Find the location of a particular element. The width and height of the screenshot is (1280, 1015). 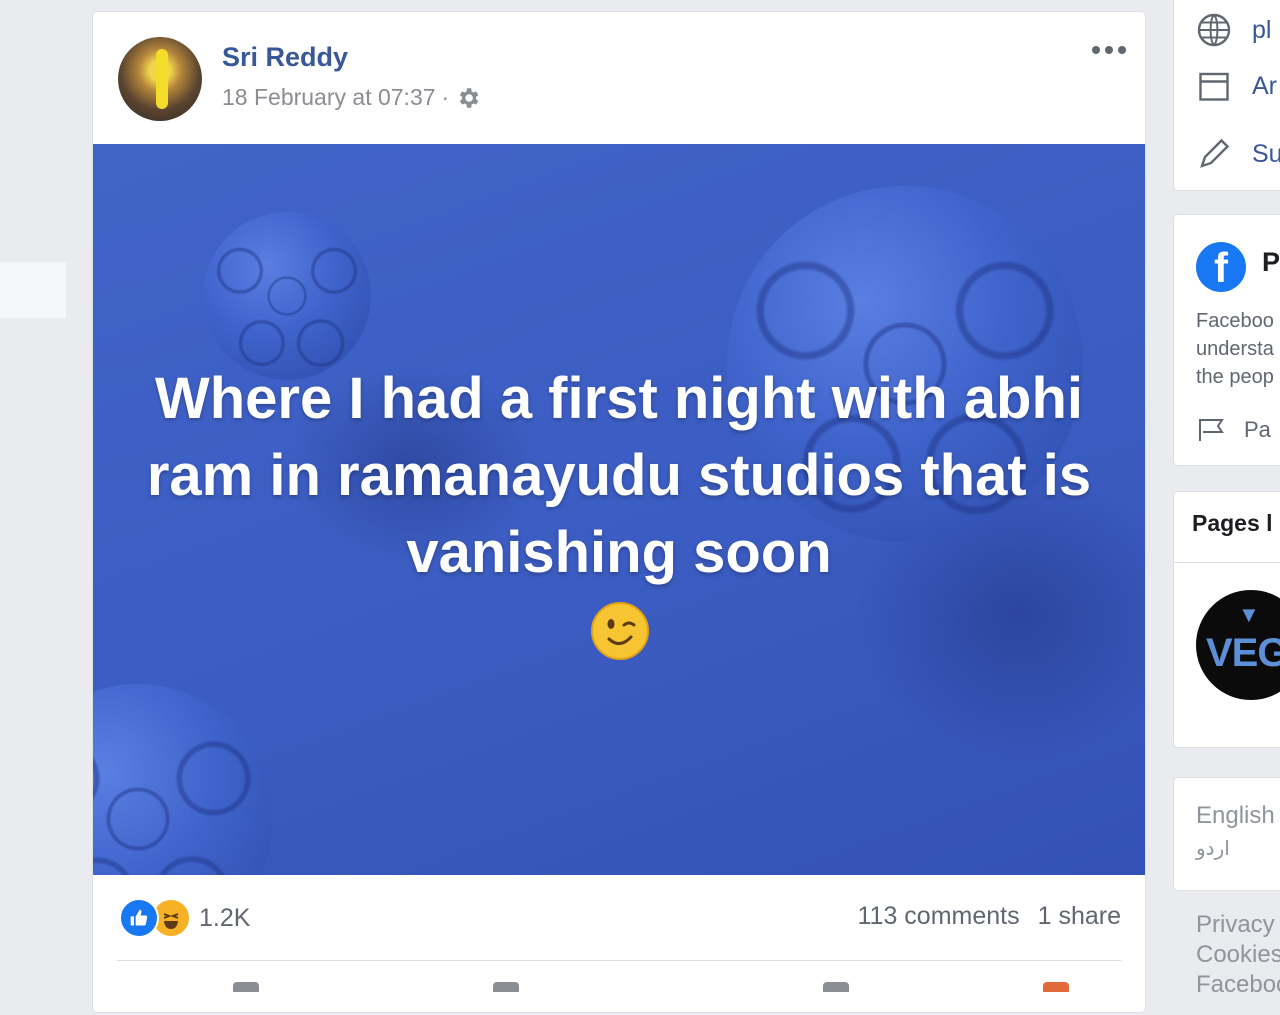

fb-card-title: P is located at coordinates (1271, 262).